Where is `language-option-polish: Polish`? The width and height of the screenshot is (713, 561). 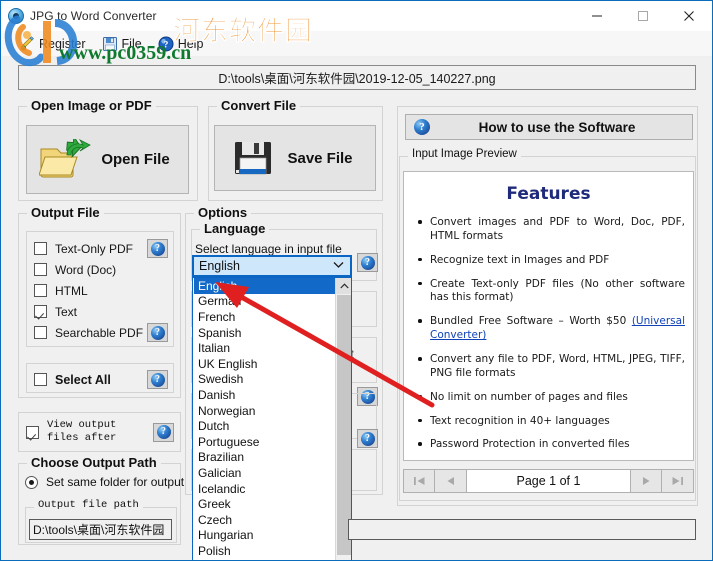
language-option-polish: Polish is located at coordinates (264, 551).